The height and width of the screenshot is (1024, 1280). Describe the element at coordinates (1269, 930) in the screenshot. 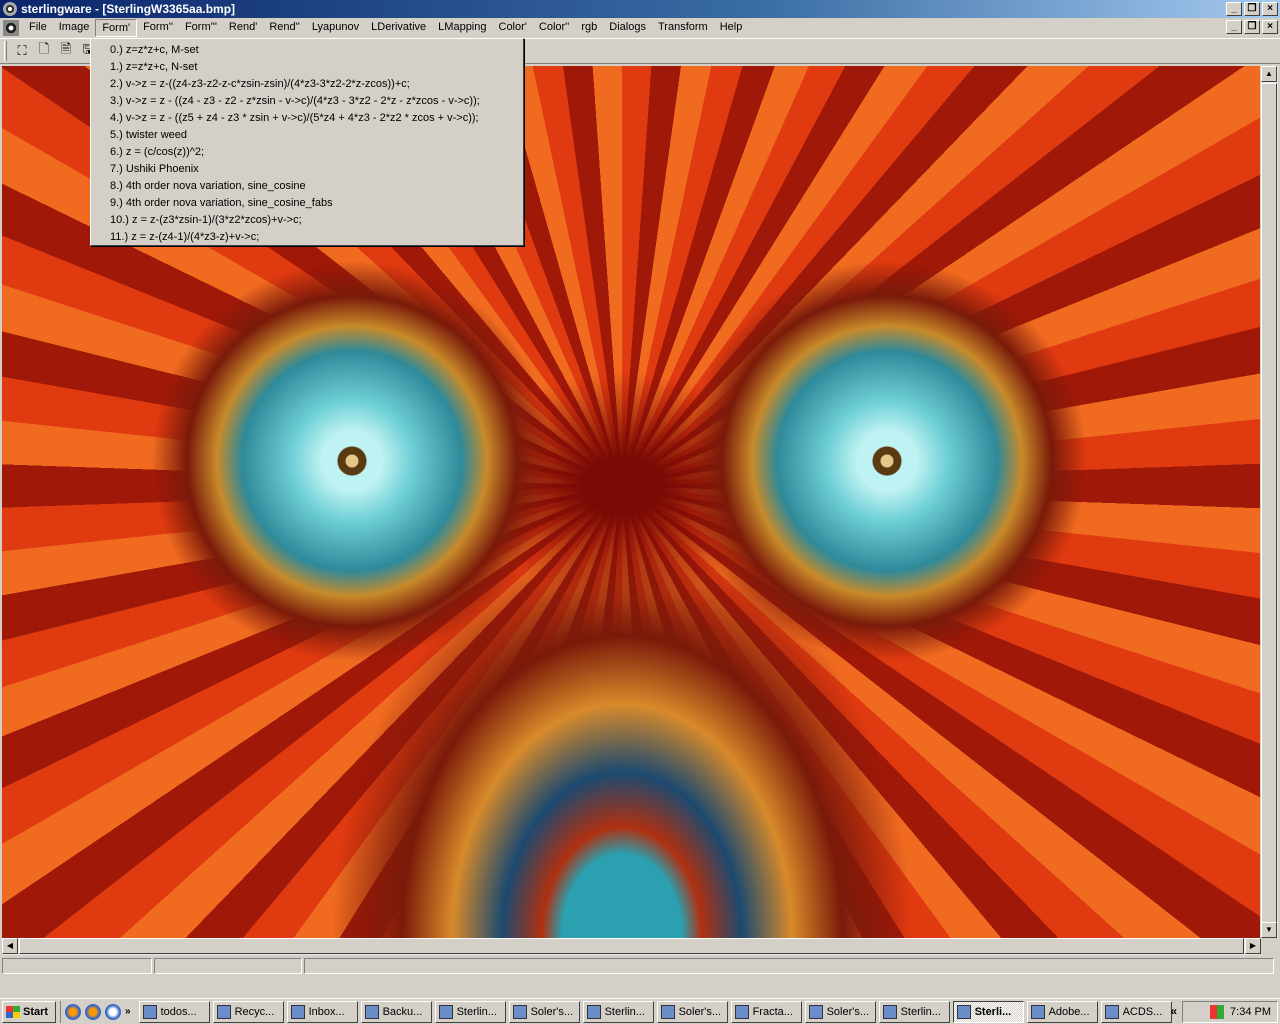

I see `scroll-down-icon: ▼` at that location.